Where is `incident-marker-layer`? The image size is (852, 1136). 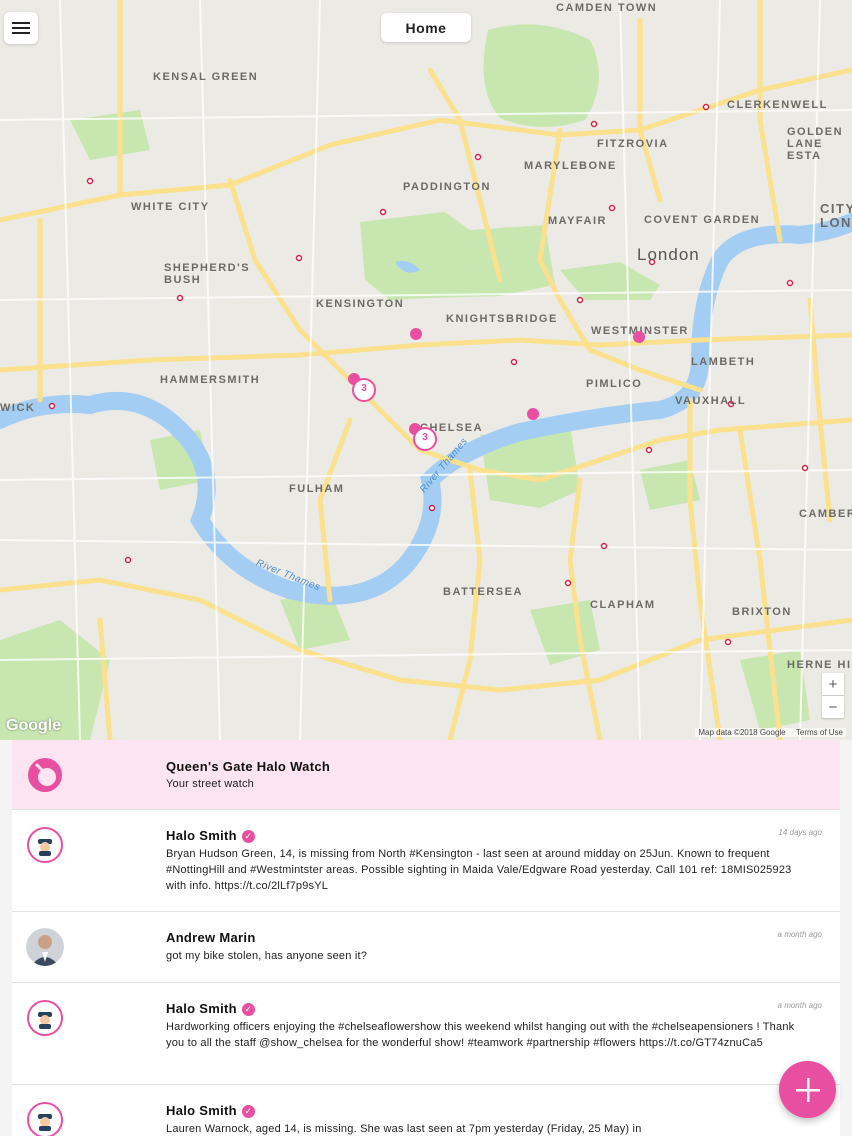 incident-marker-layer is located at coordinates (496, 389).